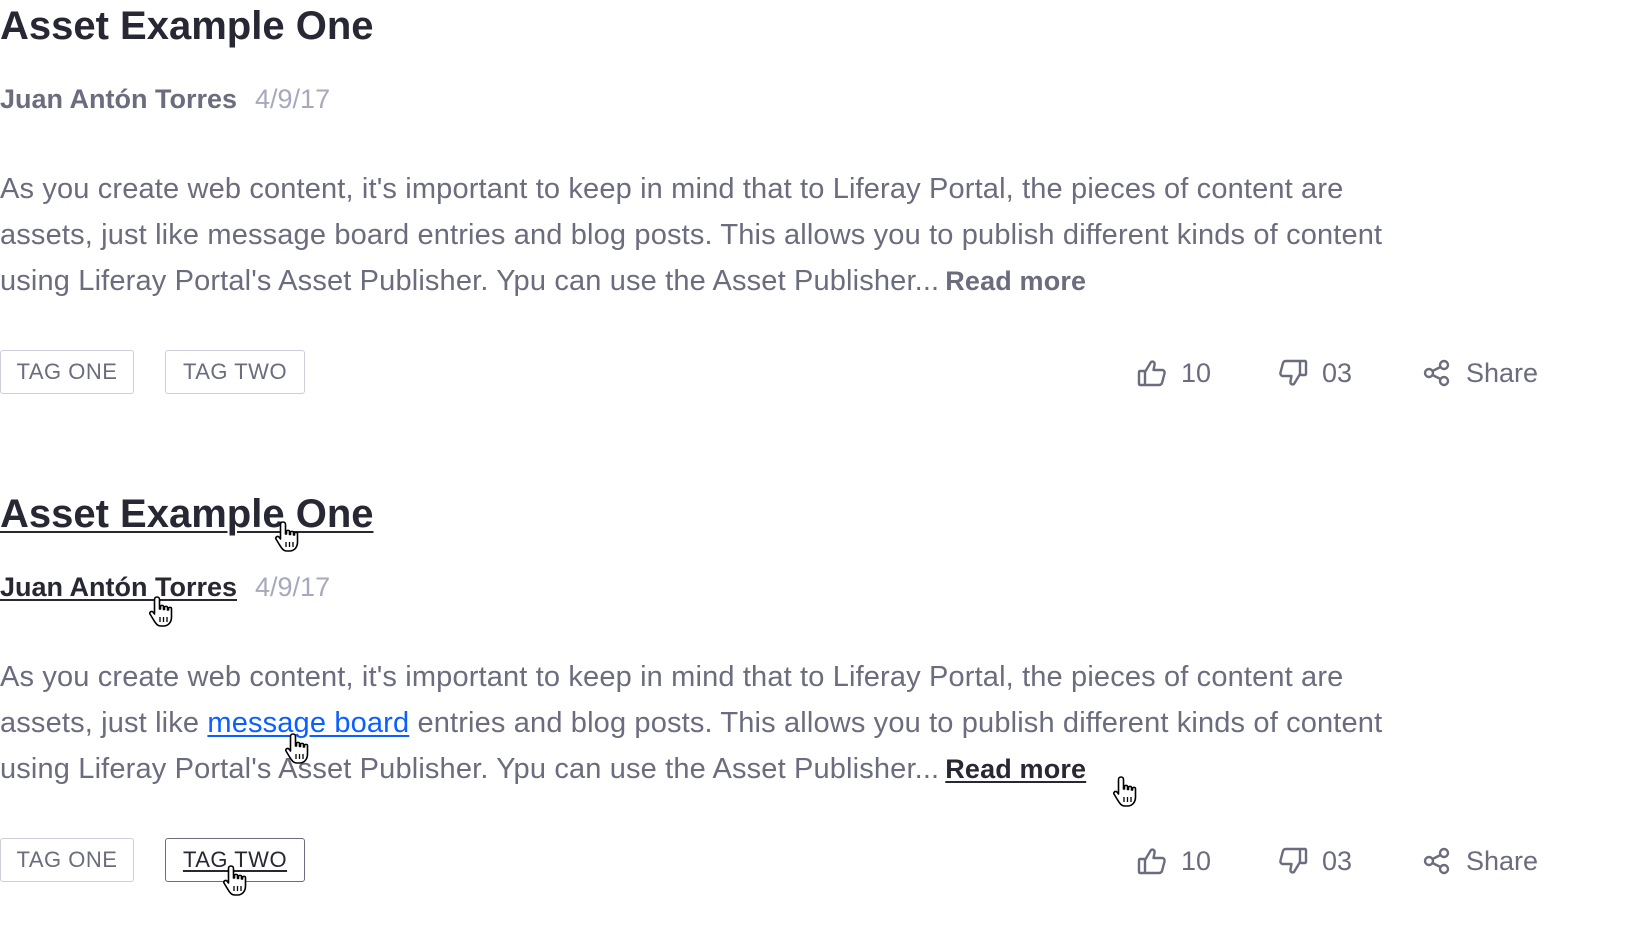 The width and height of the screenshot is (1632, 944). Describe the element at coordinates (104, 723) in the screenshot. I see `excerpt-text: assets, just like` at that location.